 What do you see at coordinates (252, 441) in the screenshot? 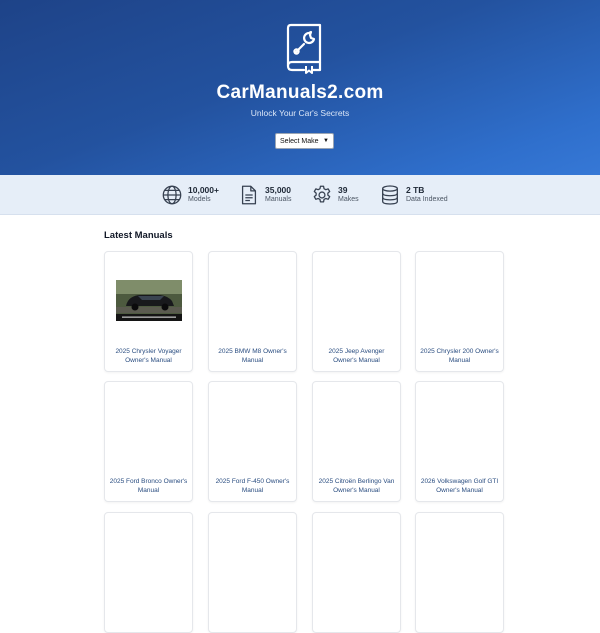
I see `manual-card: 2025 Ford F-450 Owner's Manual` at bounding box center [252, 441].